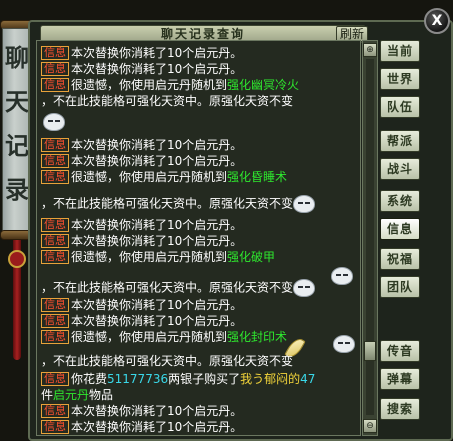 This screenshot has width=453, height=441. Describe the element at coordinates (400, 107) in the screenshot. I see `channel-tab-team: 队伍` at that location.